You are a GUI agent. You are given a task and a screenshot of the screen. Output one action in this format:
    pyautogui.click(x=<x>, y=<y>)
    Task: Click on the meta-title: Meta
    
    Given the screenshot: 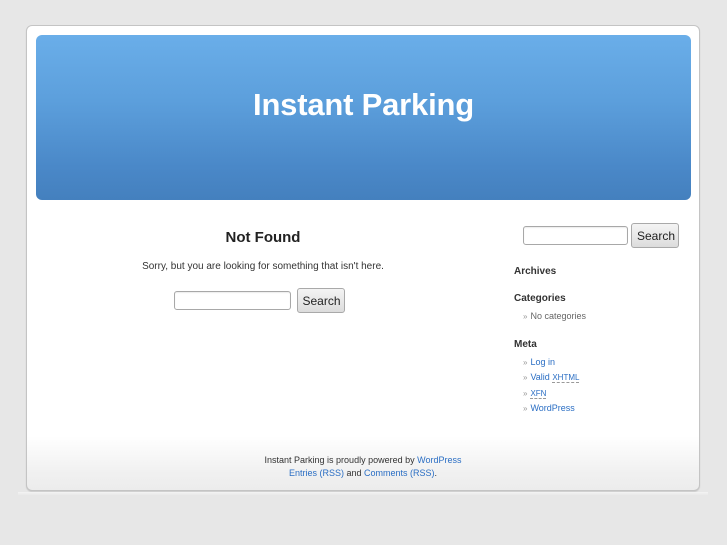 What is the action you would take?
    pyautogui.click(x=525, y=344)
    